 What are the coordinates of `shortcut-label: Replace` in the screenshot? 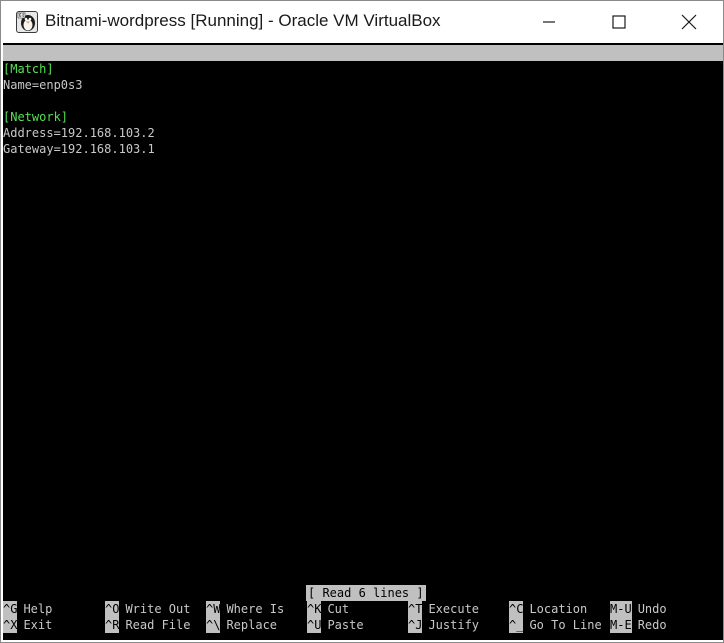 It's located at (252, 625).